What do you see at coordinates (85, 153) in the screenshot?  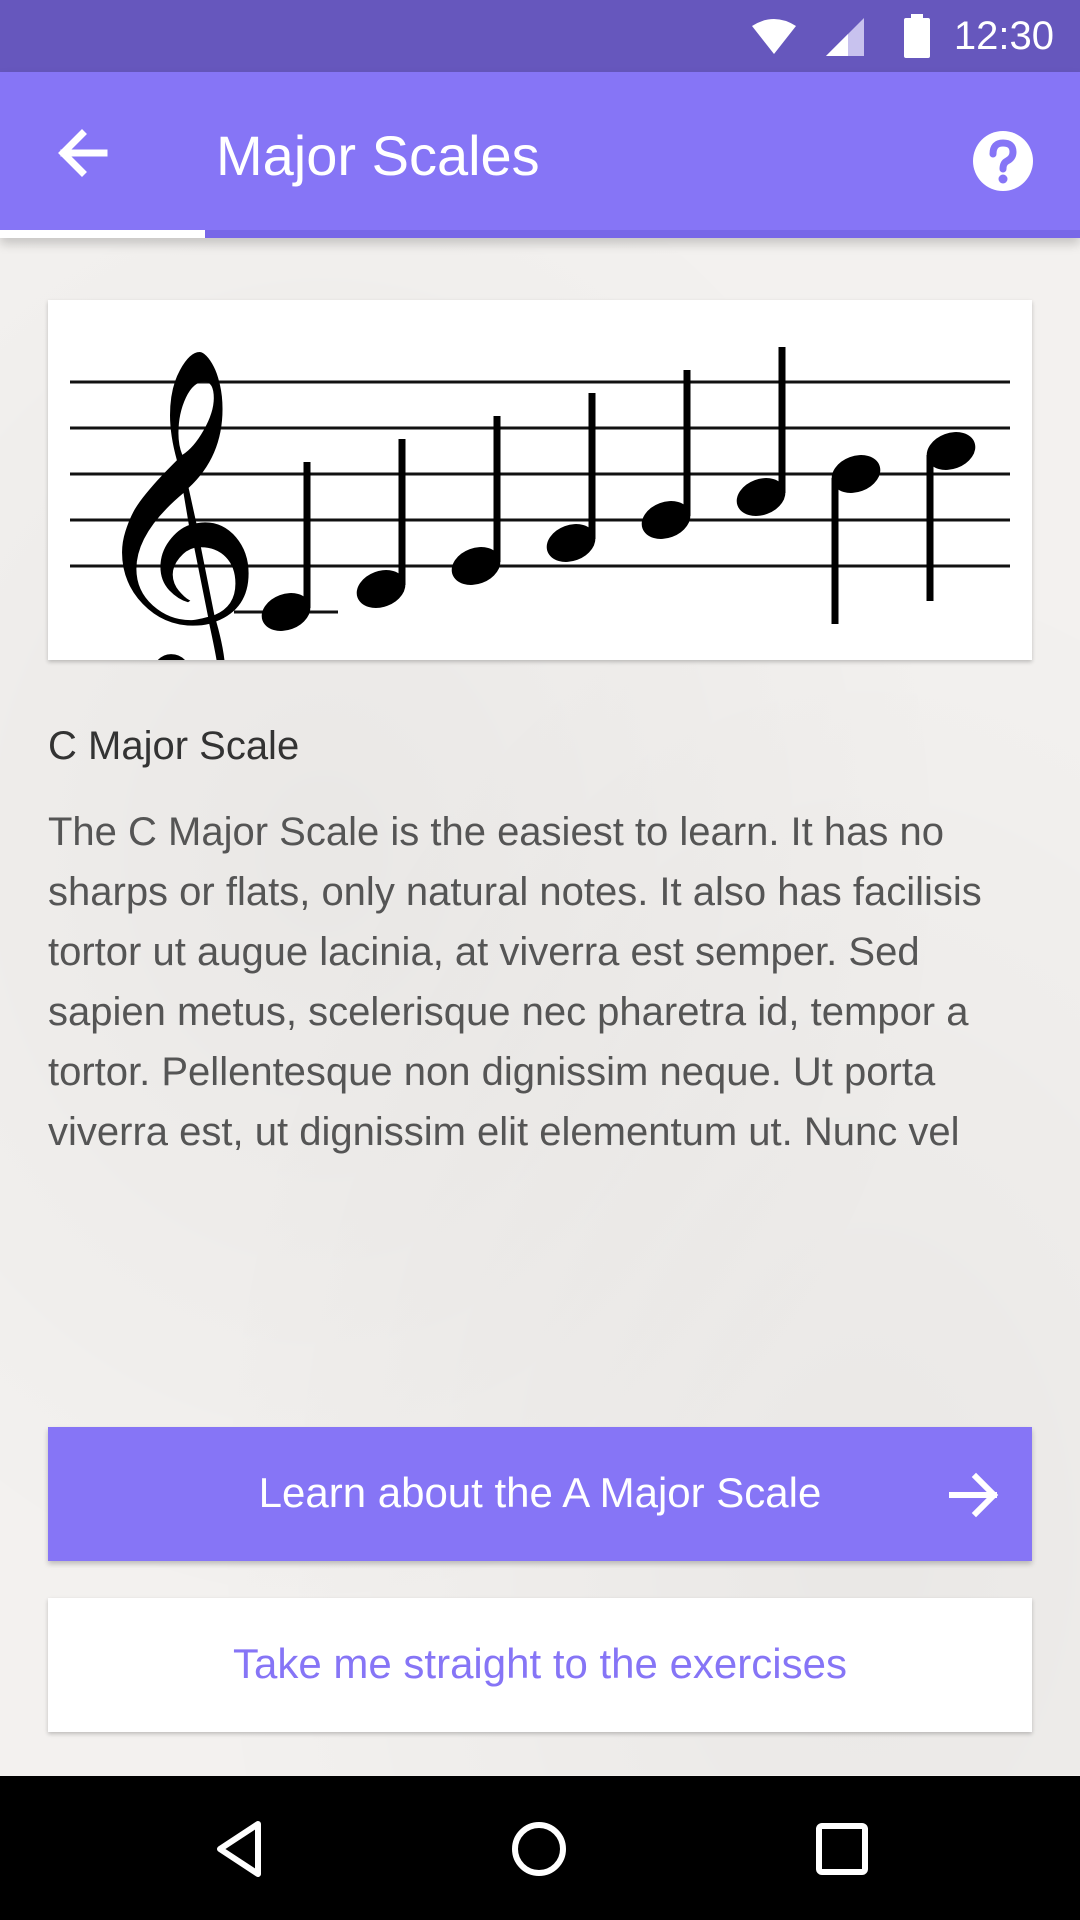 I see `arrow-left-icon` at bounding box center [85, 153].